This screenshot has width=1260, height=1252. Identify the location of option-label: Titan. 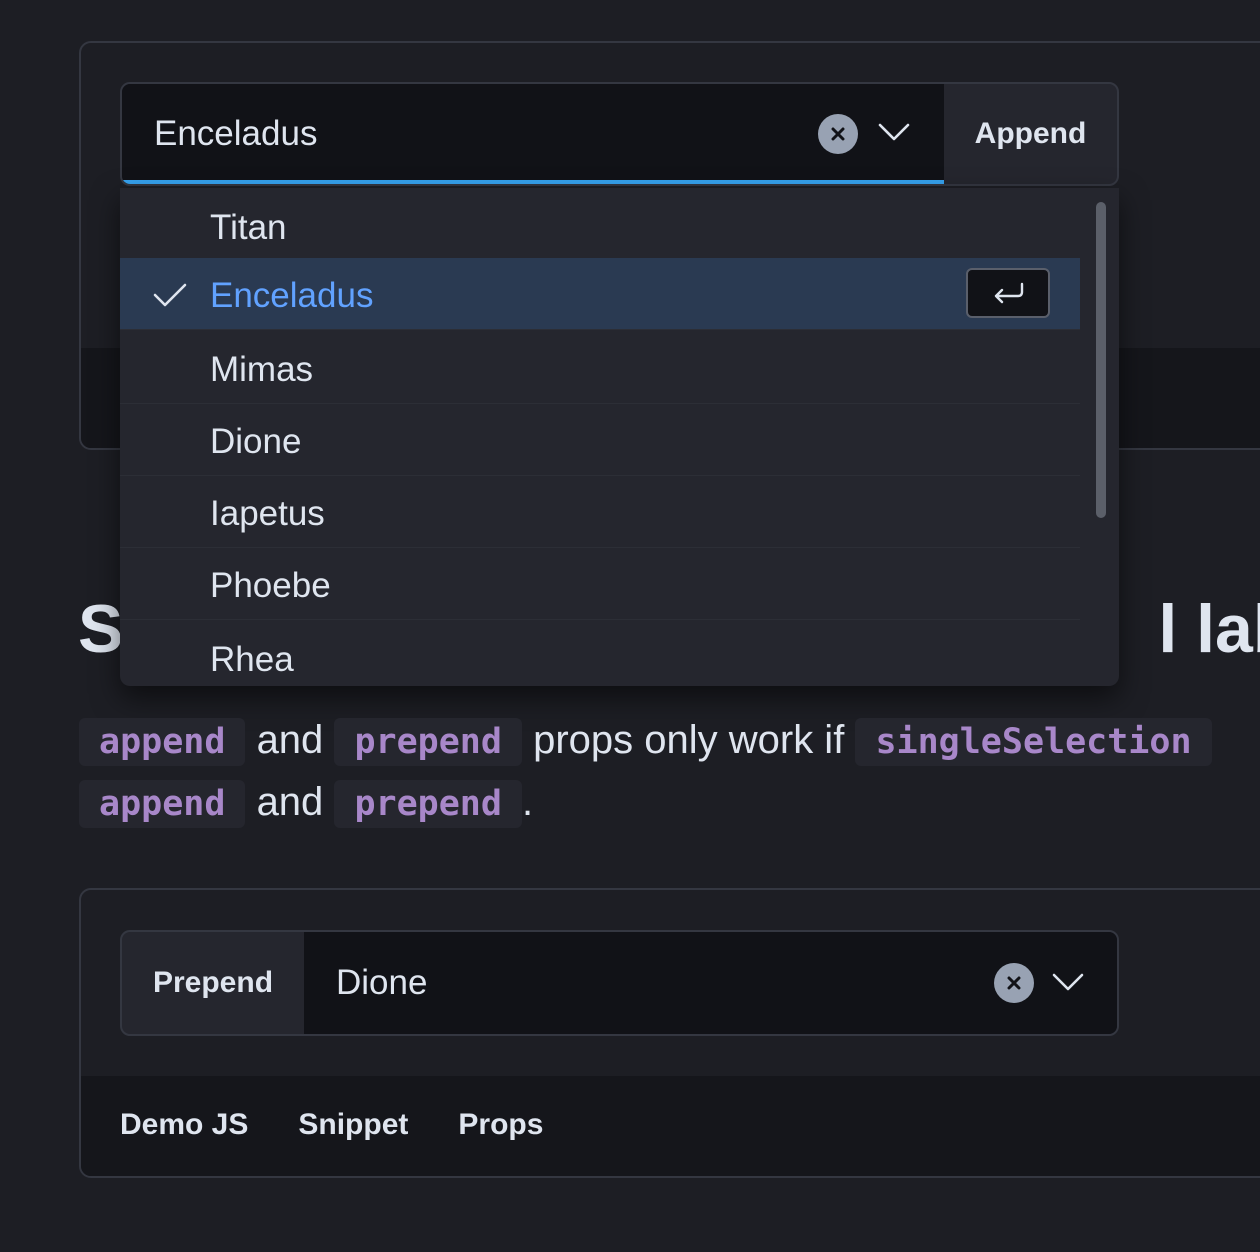
(248, 227).